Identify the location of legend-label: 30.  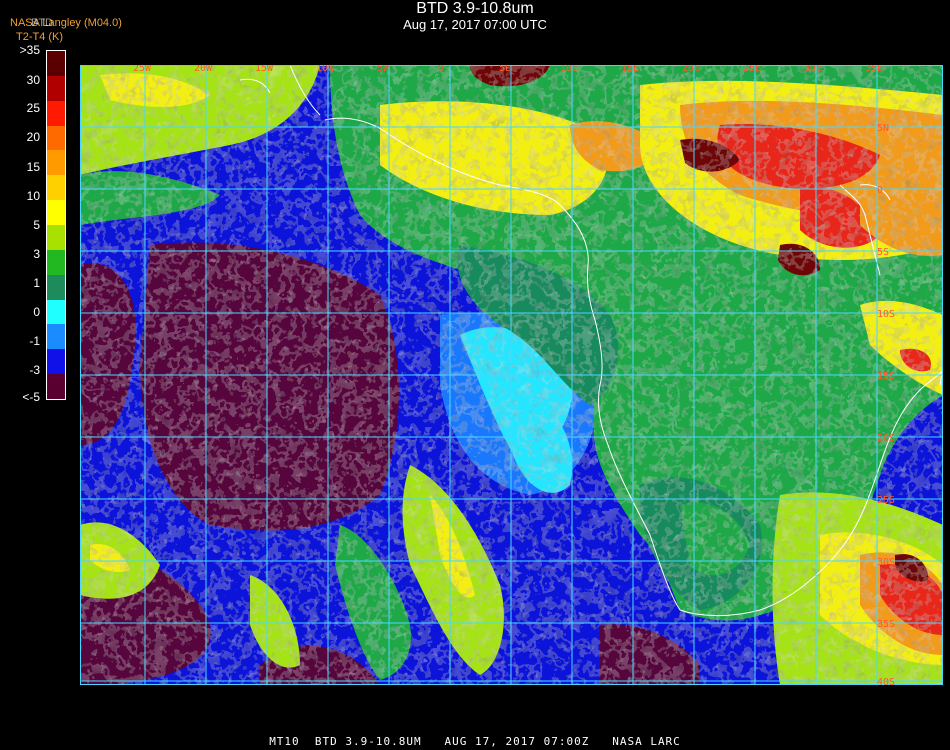
(33, 80).